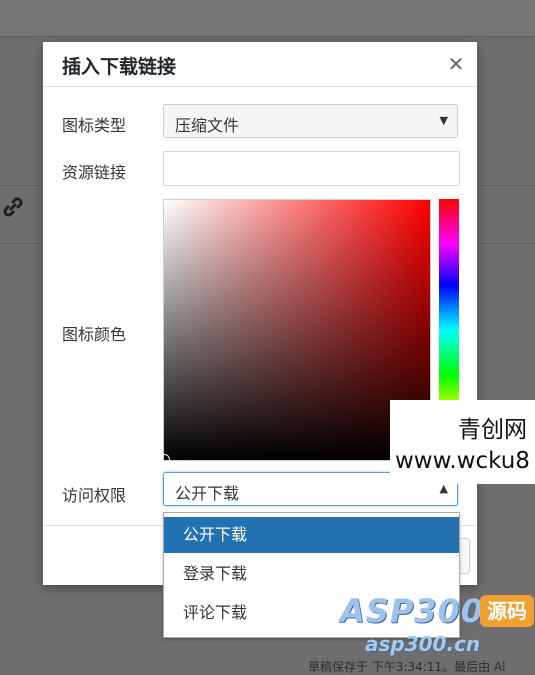 Image resolution: width=535 pixels, height=675 pixels. Describe the element at coordinates (267, 18) in the screenshot. I see `background-toolbar` at that location.